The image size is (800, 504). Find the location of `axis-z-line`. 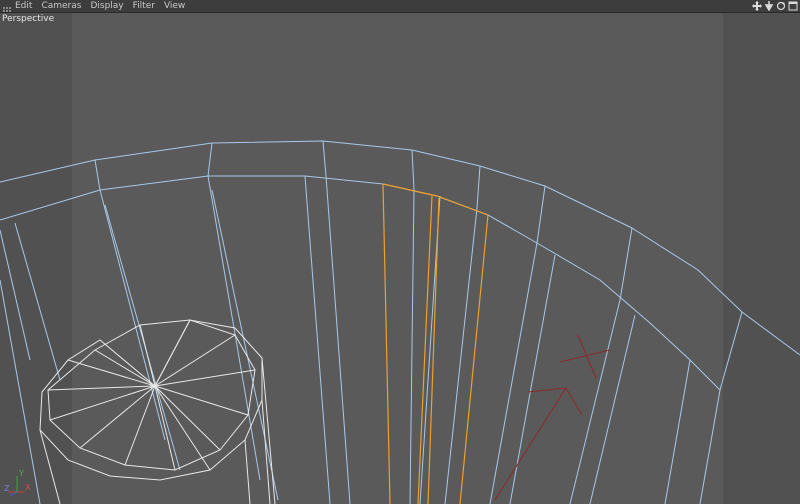

axis-z-line is located at coordinates (13, 494).